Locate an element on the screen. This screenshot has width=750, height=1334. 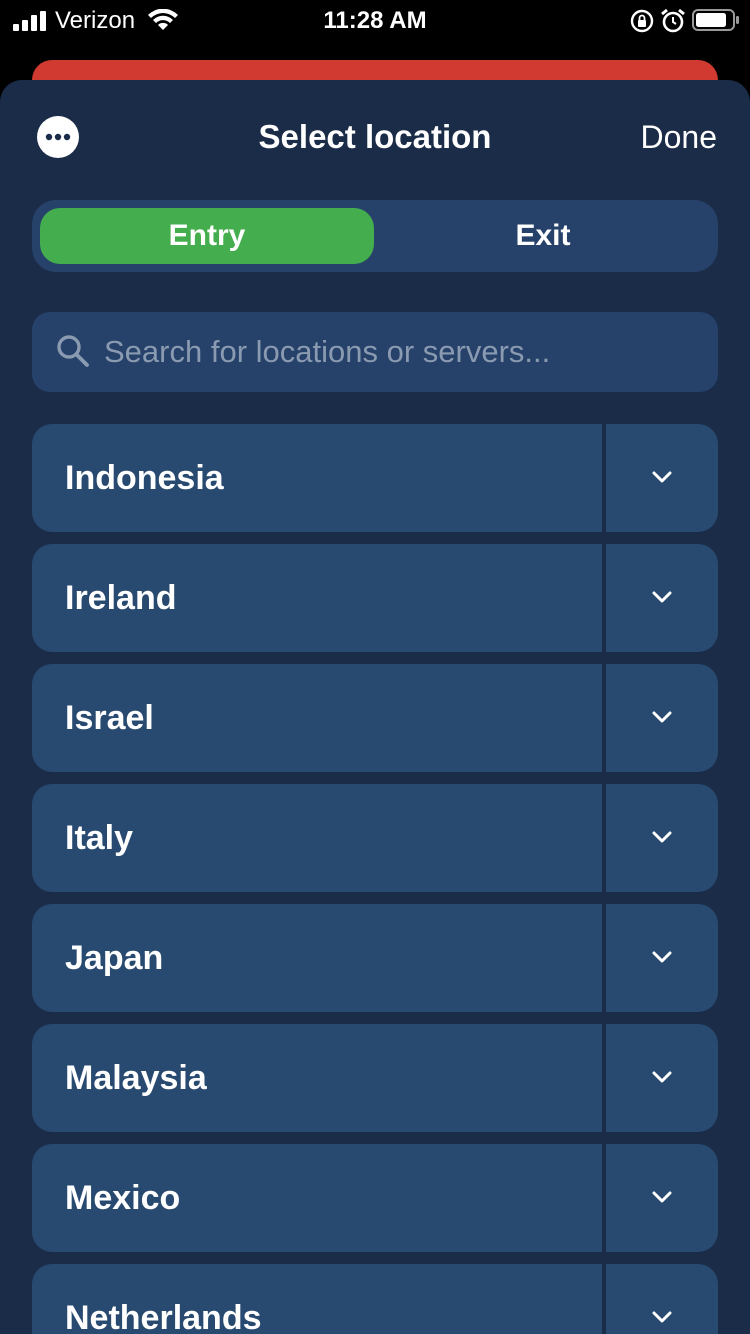
location-row-israel: Israel is located at coordinates (317, 718).